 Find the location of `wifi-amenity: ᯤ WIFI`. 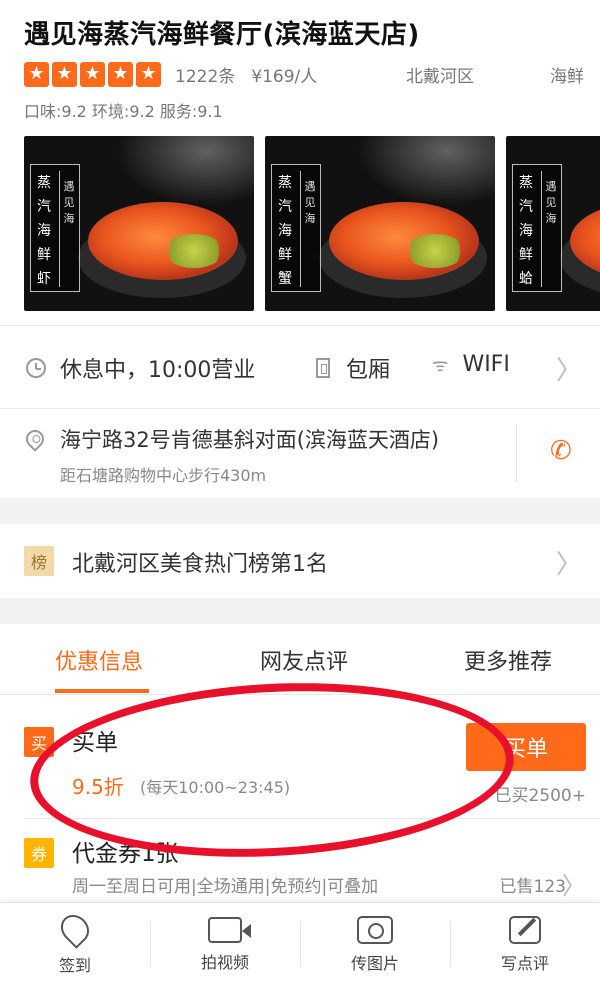

wifi-amenity: ᯤ WIFI is located at coordinates (471, 364).